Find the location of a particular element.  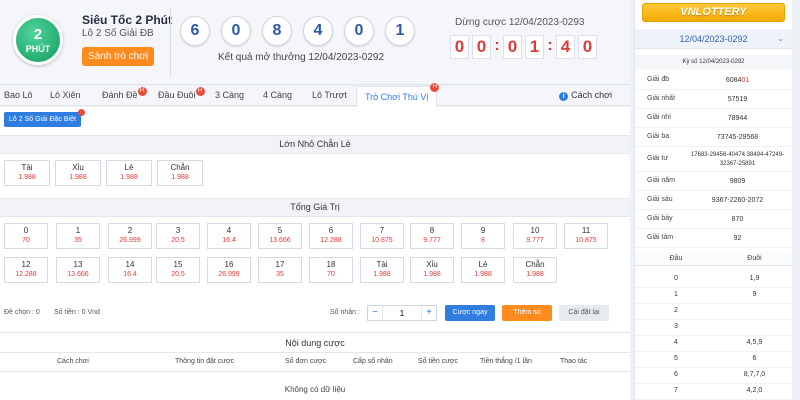

prize-label: Giải đb is located at coordinates (658, 79).